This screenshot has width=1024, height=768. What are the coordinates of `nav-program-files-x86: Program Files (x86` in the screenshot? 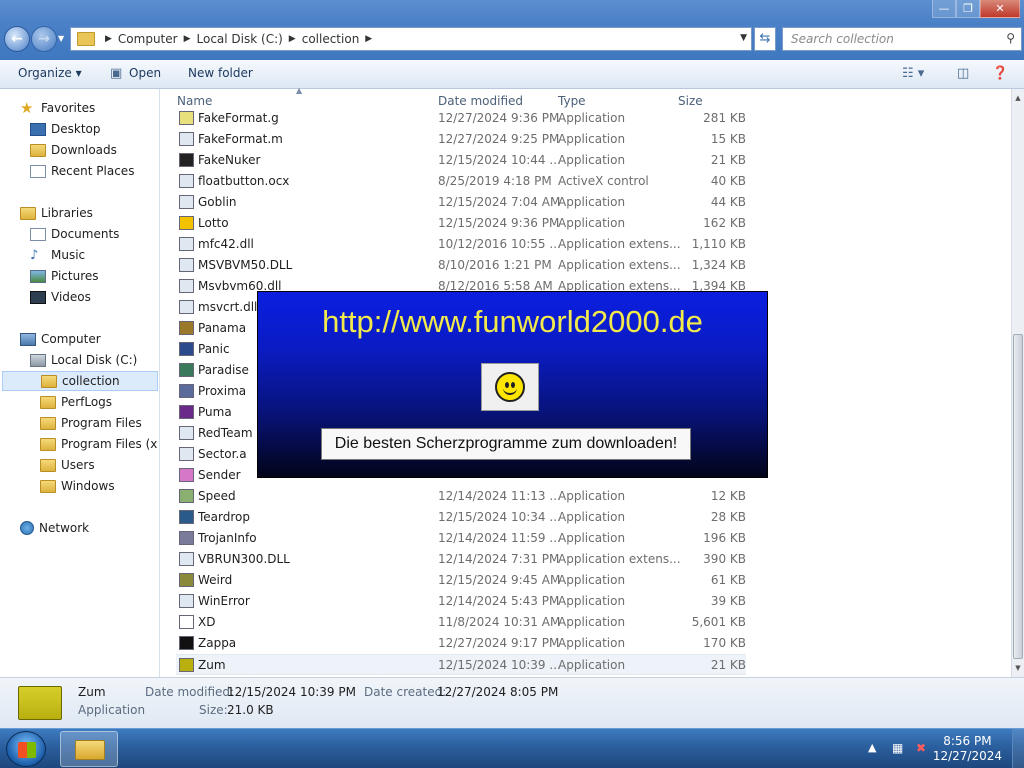 It's located at (99, 444).